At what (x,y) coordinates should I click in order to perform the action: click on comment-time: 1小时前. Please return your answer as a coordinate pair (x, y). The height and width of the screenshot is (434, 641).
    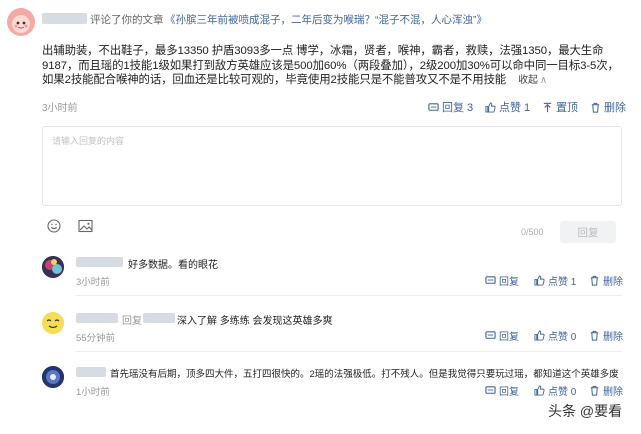
    Looking at the image, I should click on (93, 392).